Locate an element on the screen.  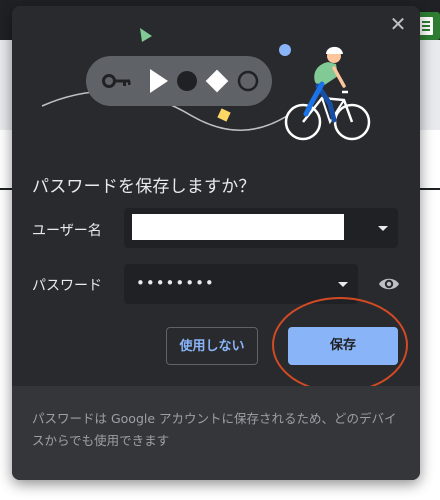
username-input is located at coordinates (238, 227).